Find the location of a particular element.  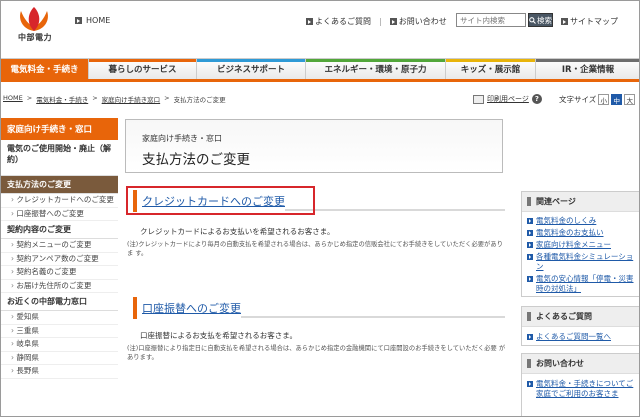

page-title: 支払方法のご変更 is located at coordinates (196, 160).